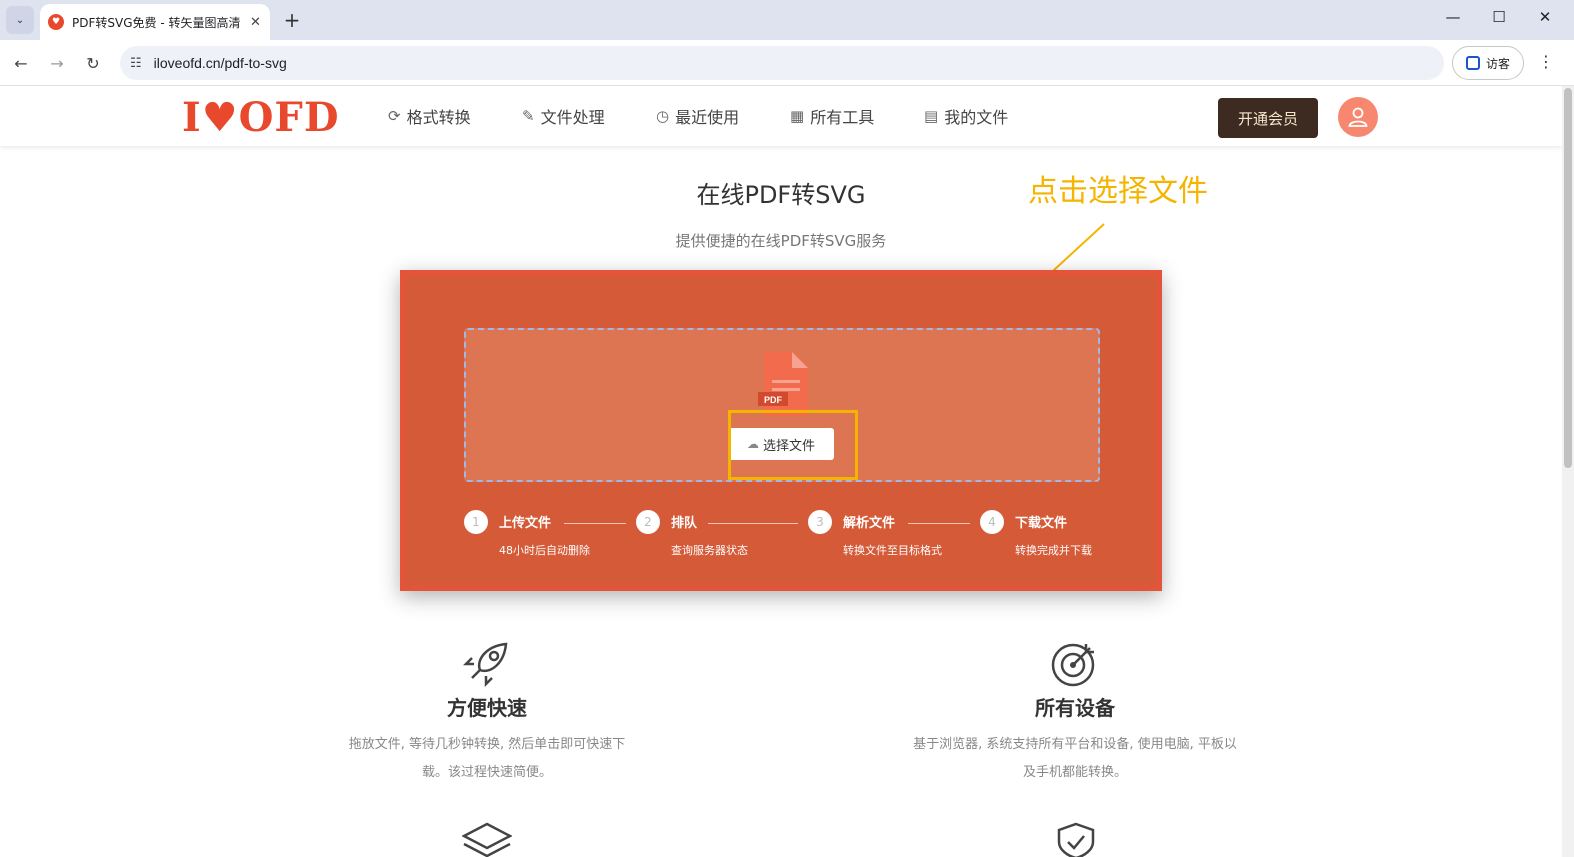 This screenshot has width=1574, height=857. Describe the element at coordinates (261, 117) in the screenshot. I see `site-logo: I♥OFD` at that location.